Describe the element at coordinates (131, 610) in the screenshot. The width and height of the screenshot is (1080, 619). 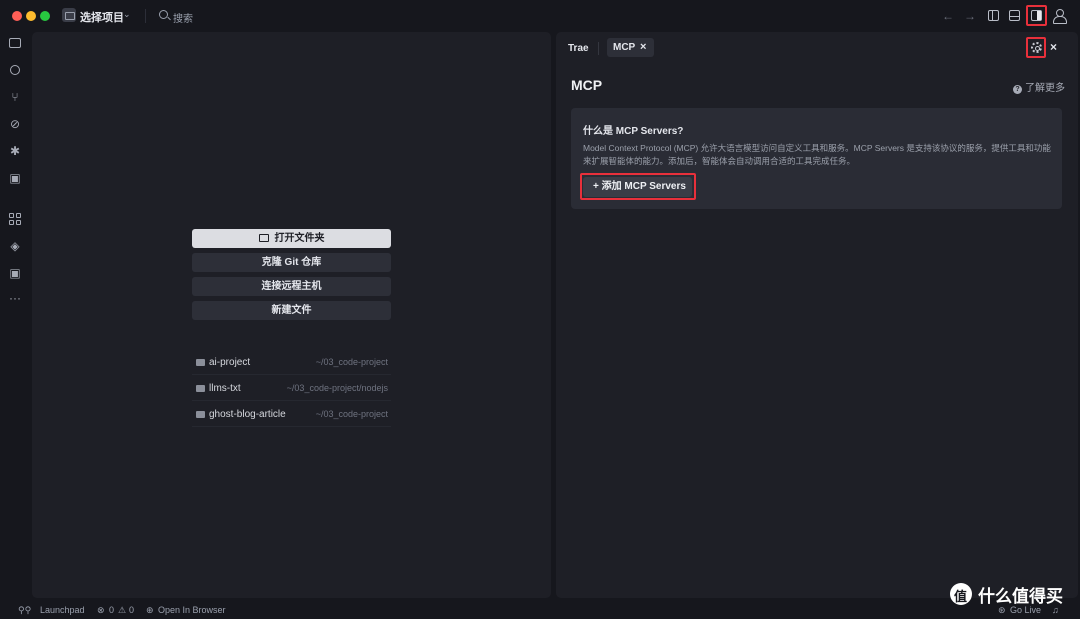
I see `warning-count: 0` at that location.